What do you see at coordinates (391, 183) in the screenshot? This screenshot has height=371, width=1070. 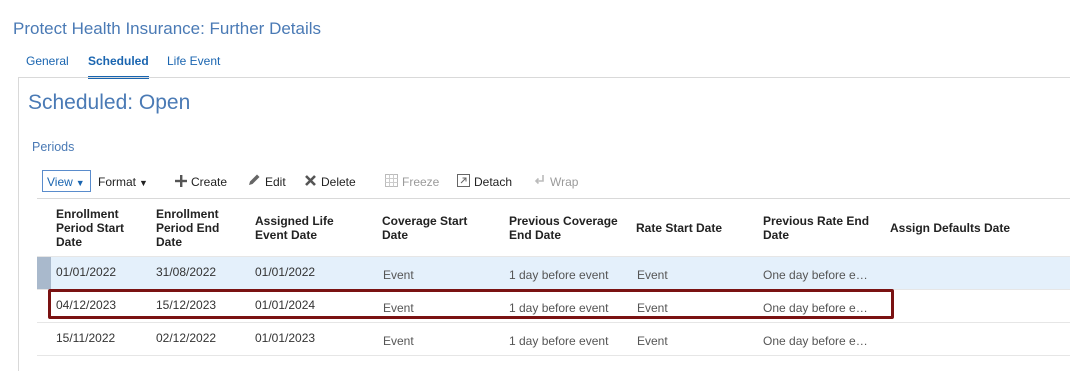 I see `freeze-icon` at bounding box center [391, 183].